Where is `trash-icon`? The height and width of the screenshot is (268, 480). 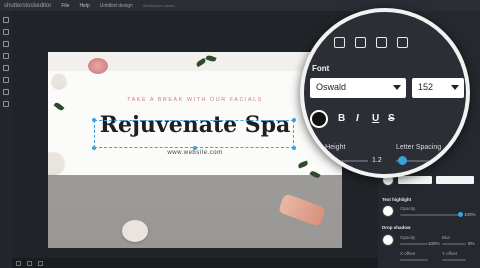 trash-icon is located at coordinates (402, 42).